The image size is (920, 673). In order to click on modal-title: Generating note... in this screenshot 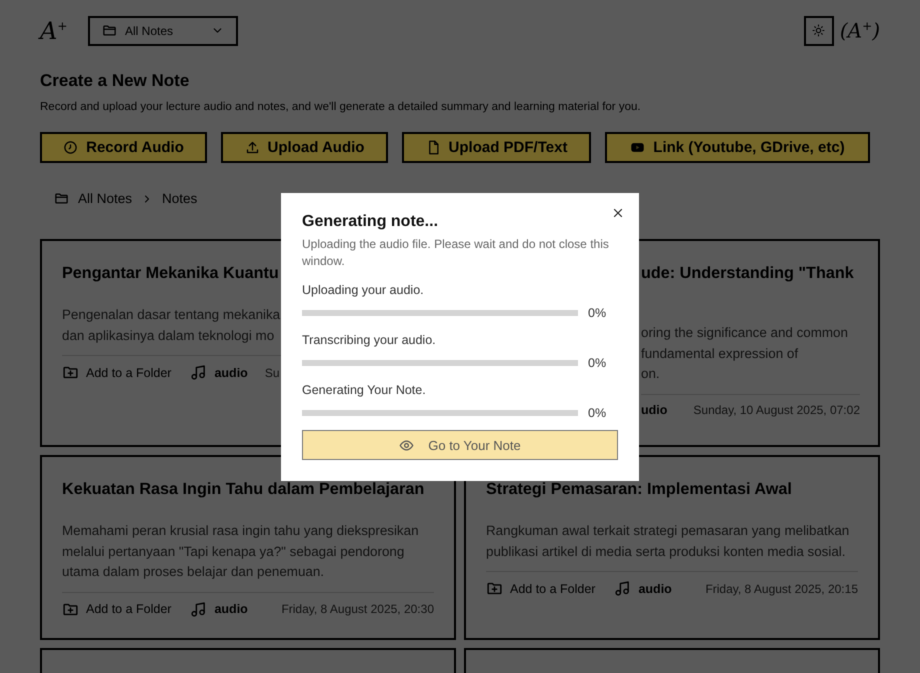, I will do `click(371, 222)`.